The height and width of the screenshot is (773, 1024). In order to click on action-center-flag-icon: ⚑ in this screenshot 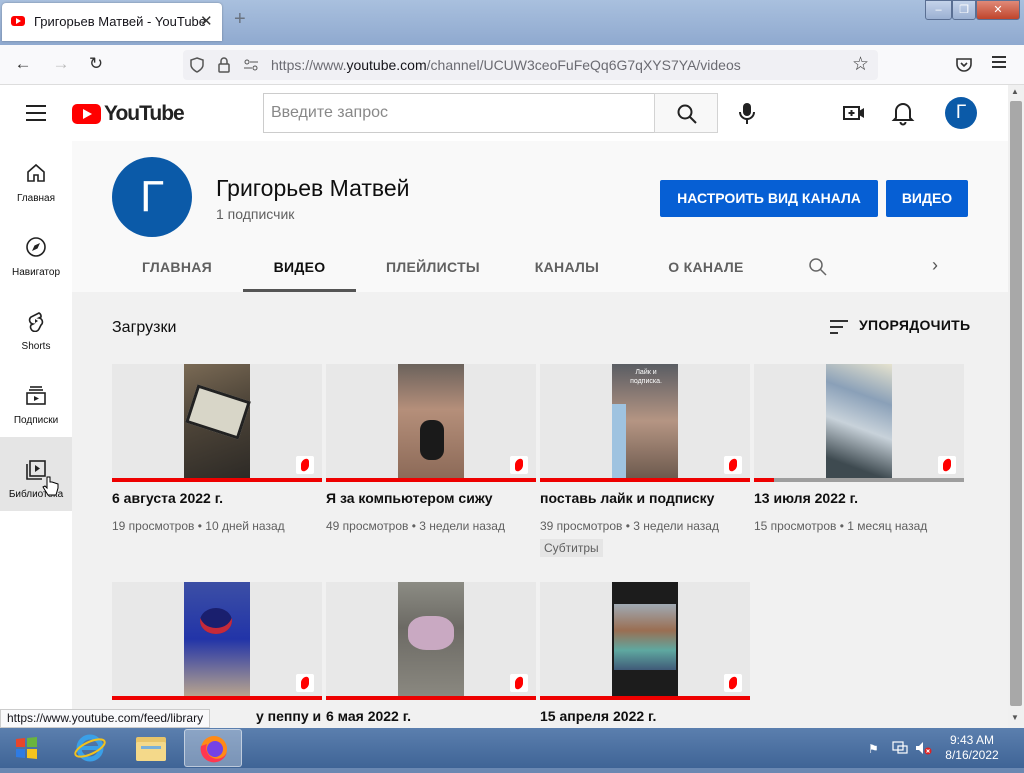, I will do `click(873, 749)`.